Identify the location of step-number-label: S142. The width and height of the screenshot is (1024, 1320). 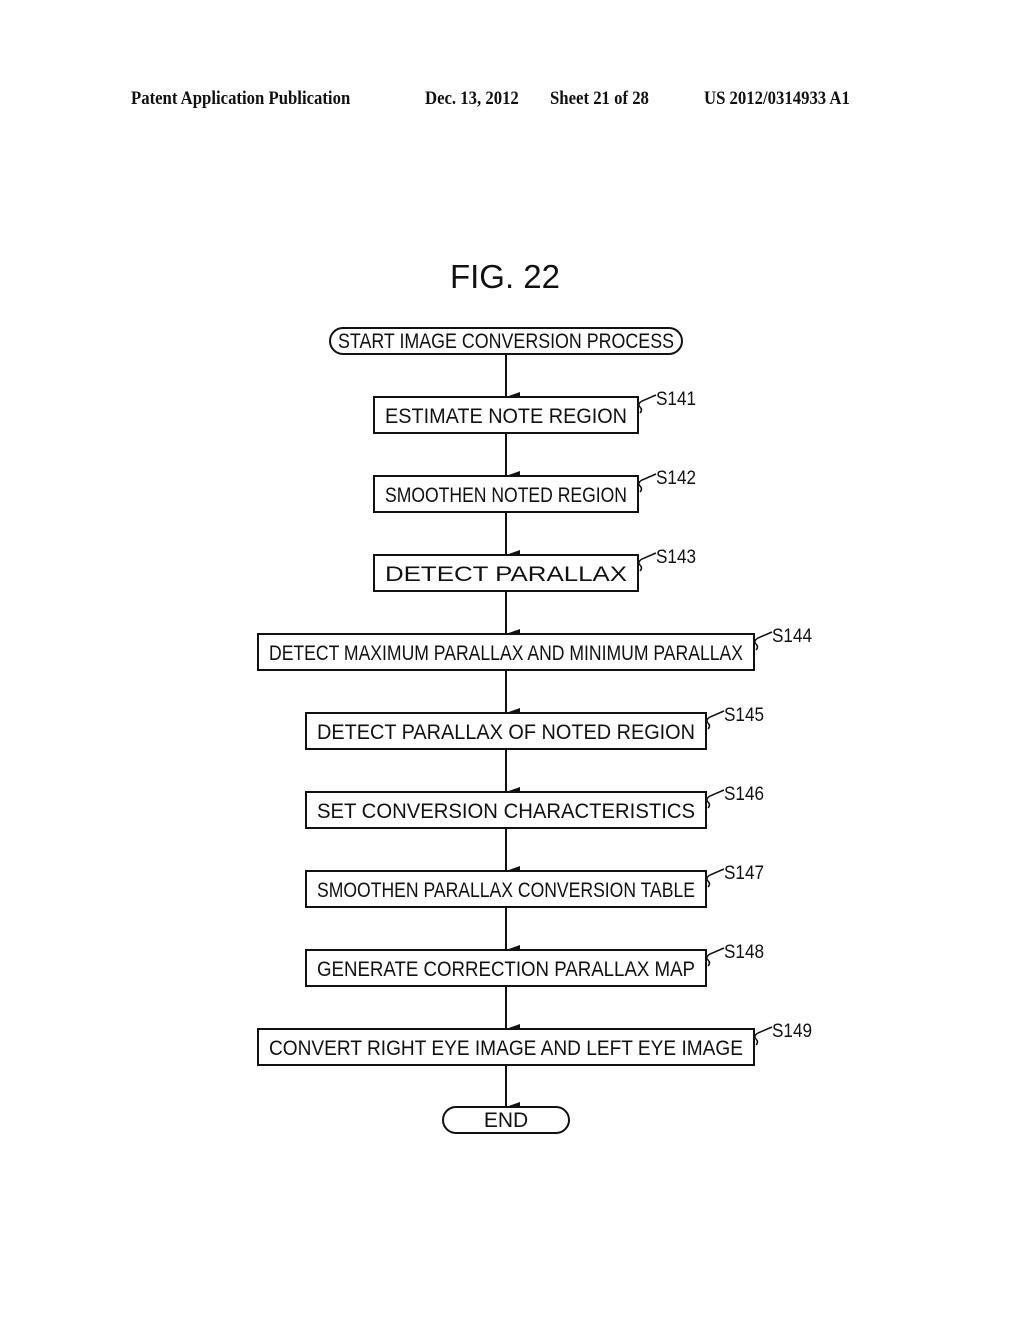
(676, 478).